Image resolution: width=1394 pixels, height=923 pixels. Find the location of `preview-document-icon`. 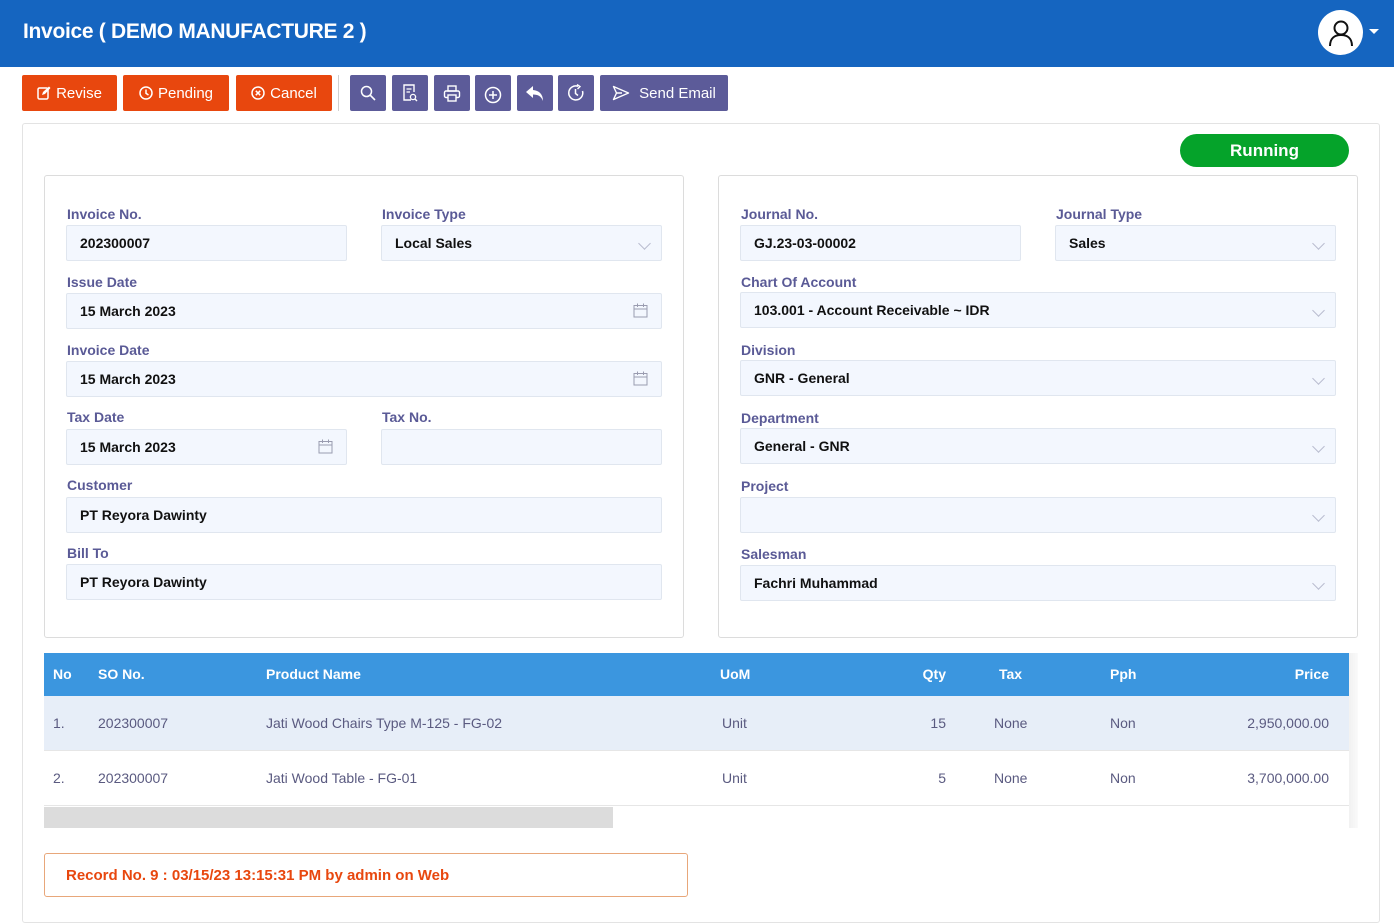

preview-document-icon is located at coordinates (410, 93).